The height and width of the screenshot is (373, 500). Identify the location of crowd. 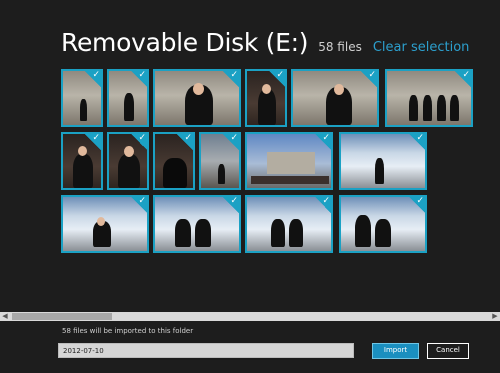
(290, 180).